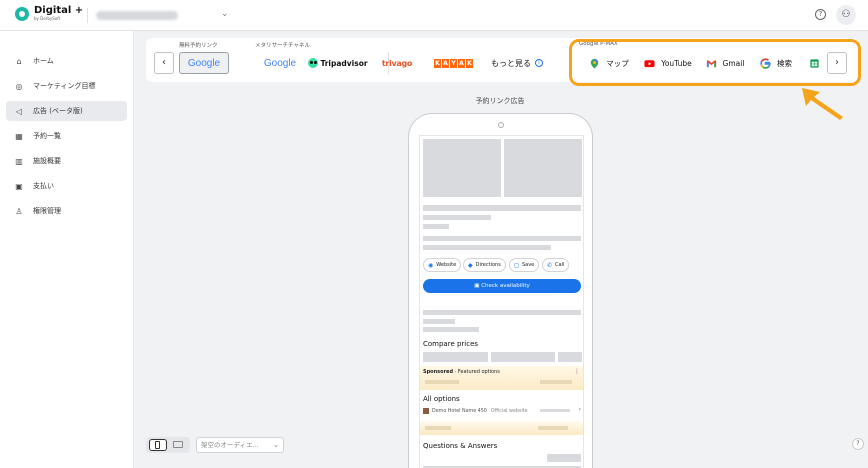  I want to click on top-header: Digital + by DerbySoft ⌄ ? ⚇, so click(434, 15).